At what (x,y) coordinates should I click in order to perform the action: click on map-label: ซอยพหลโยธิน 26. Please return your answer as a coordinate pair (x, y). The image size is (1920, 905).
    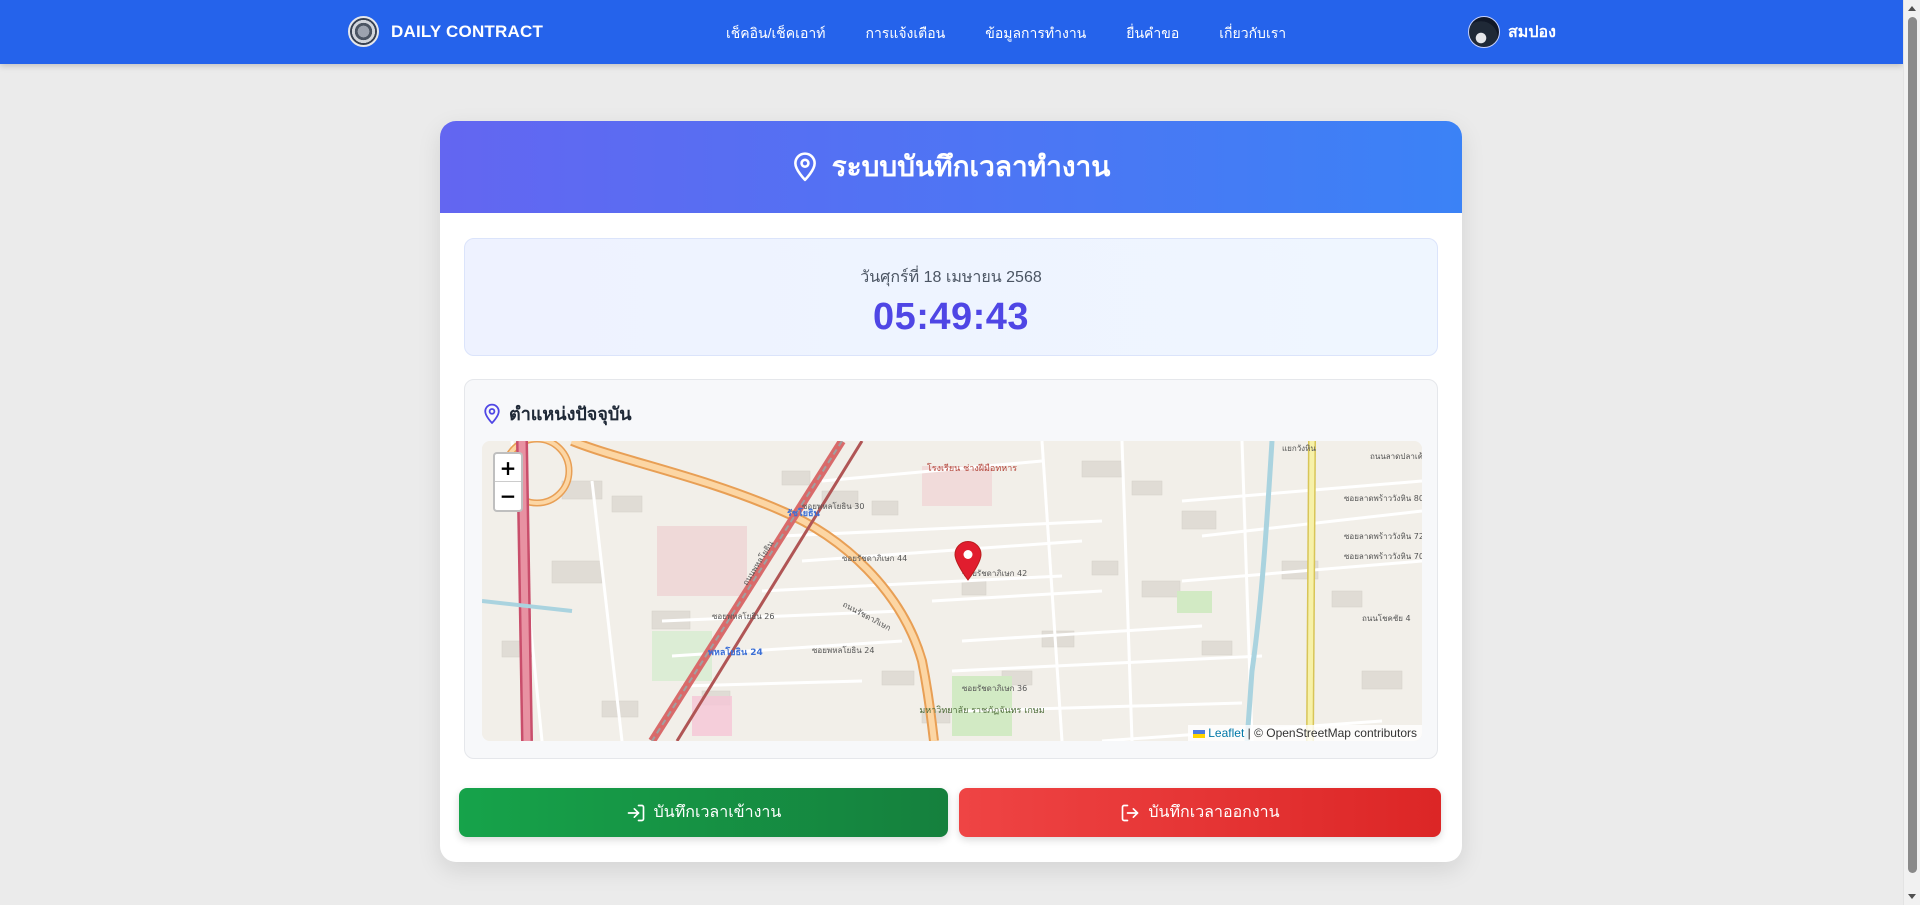
    Looking at the image, I should click on (743, 616).